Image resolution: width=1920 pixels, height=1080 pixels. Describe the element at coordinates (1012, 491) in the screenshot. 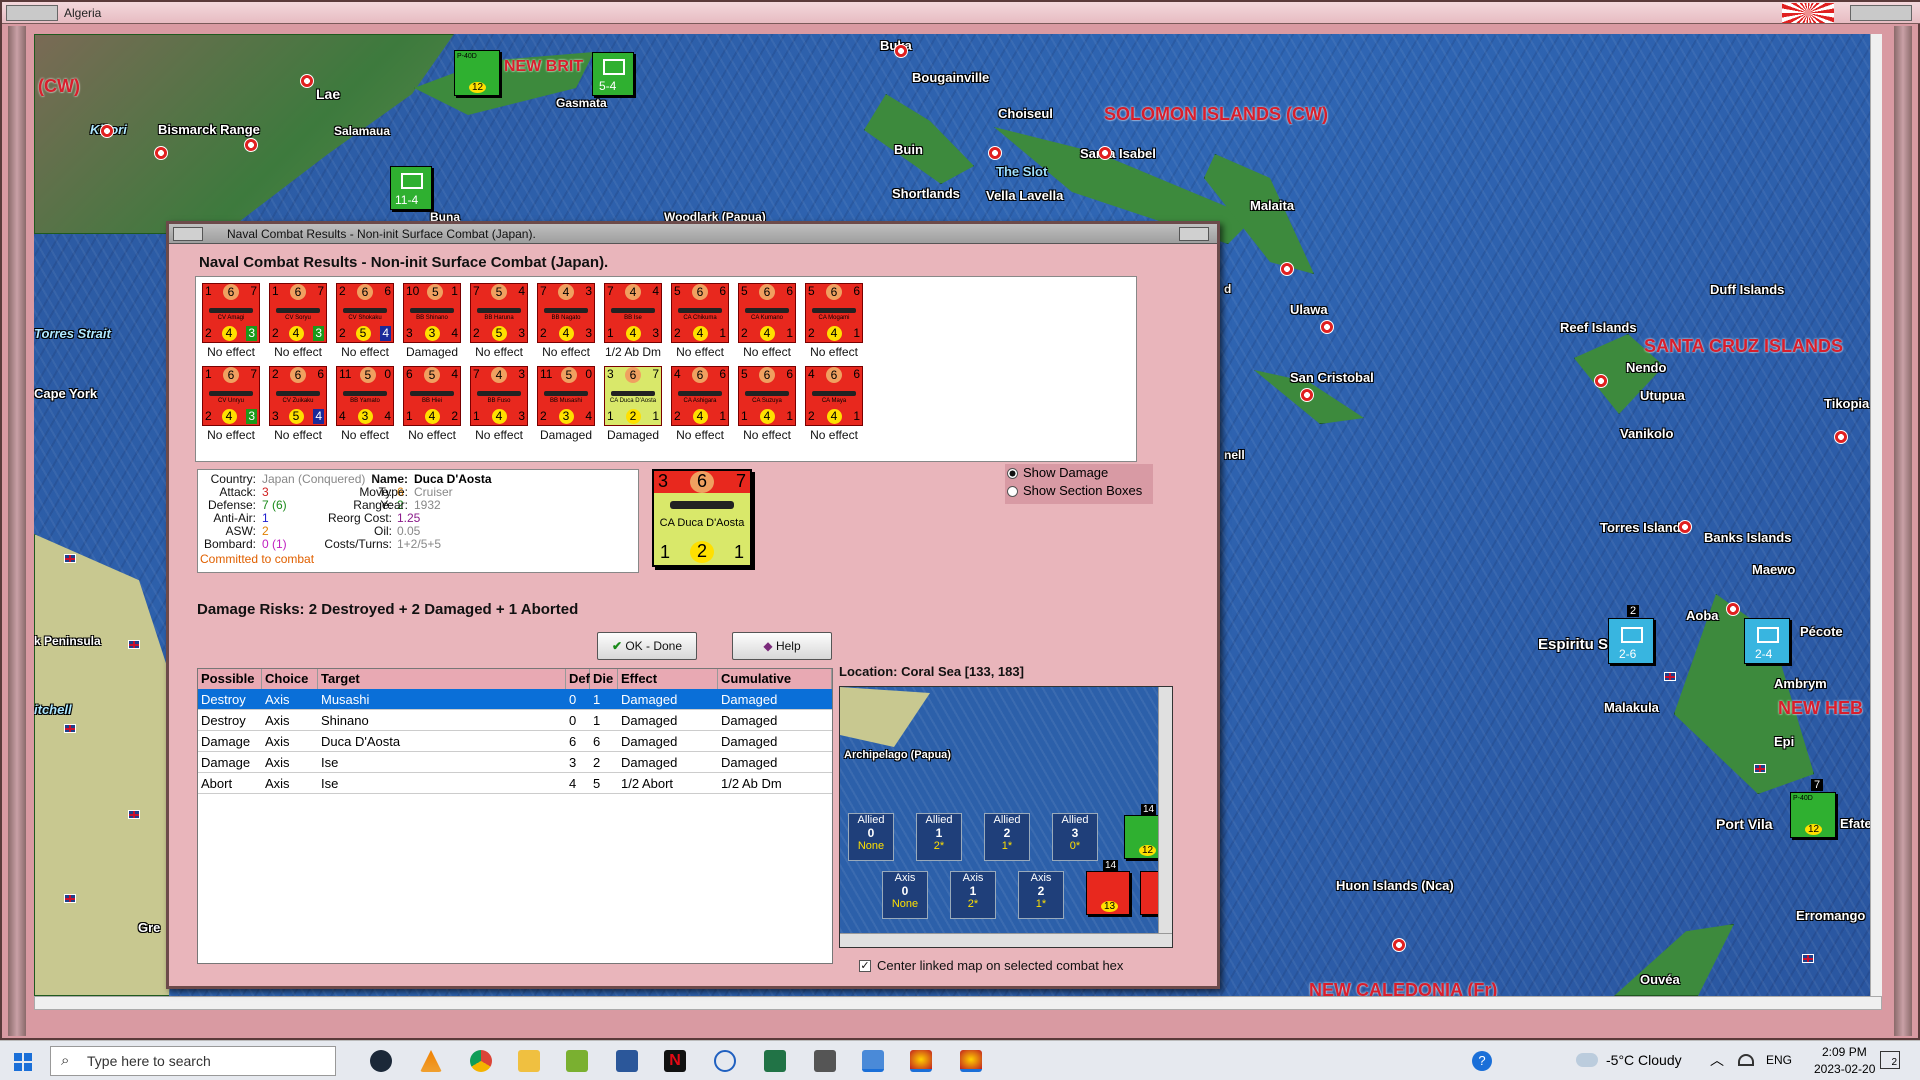

I see `show-sections-radio` at that location.